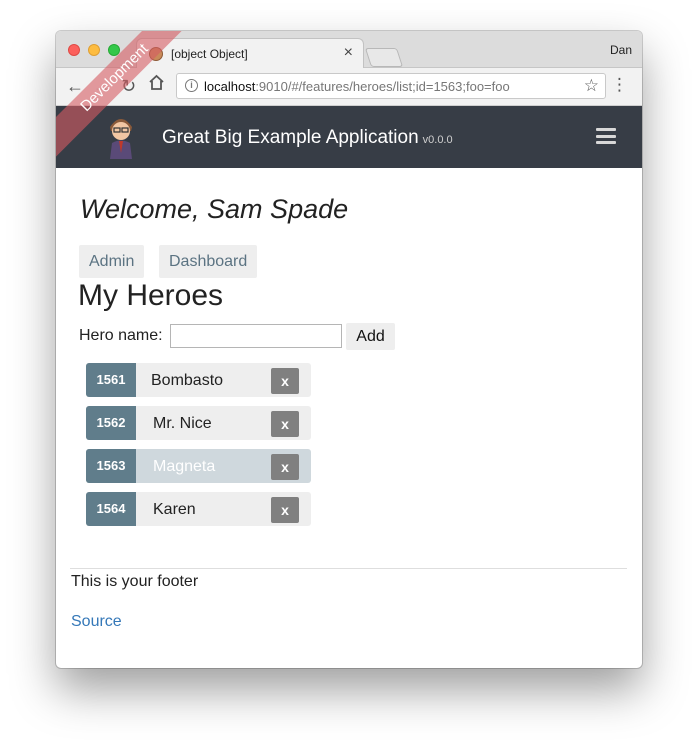 The width and height of the screenshot is (698, 748). I want to click on hero-id-badge: 1564, so click(111, 509).